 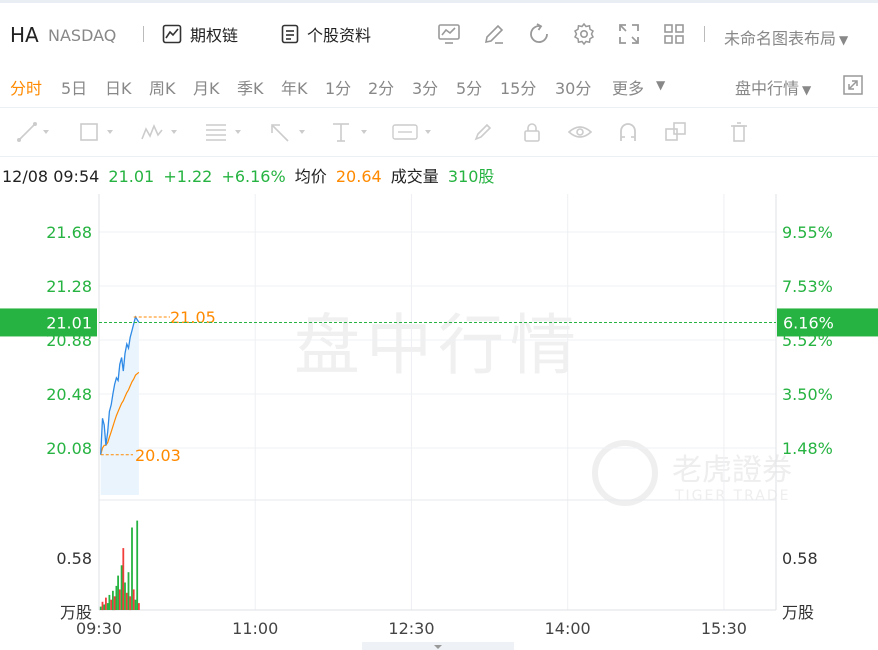 I want to click on timeframe-7: 1分, so click(x=338, y=87).